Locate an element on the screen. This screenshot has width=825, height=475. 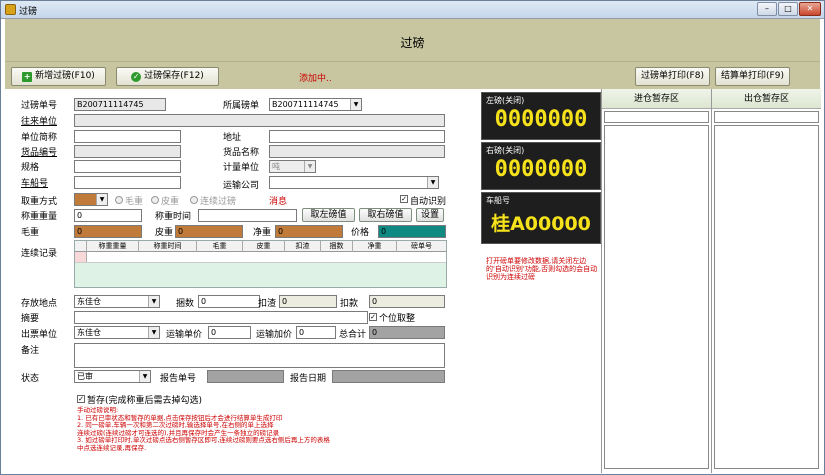
title-bar: 过磅 – □ ✕ is located at coordinates (412, 10).